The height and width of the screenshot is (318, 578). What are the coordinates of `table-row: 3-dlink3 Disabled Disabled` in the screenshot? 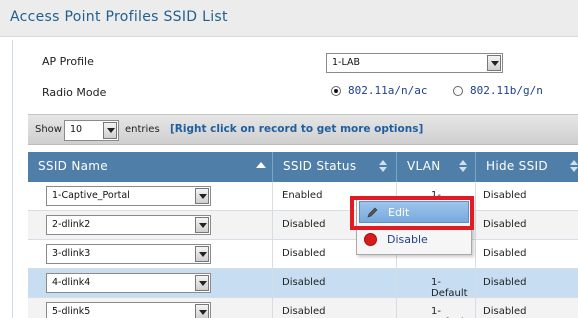 It's located at (303, 254).